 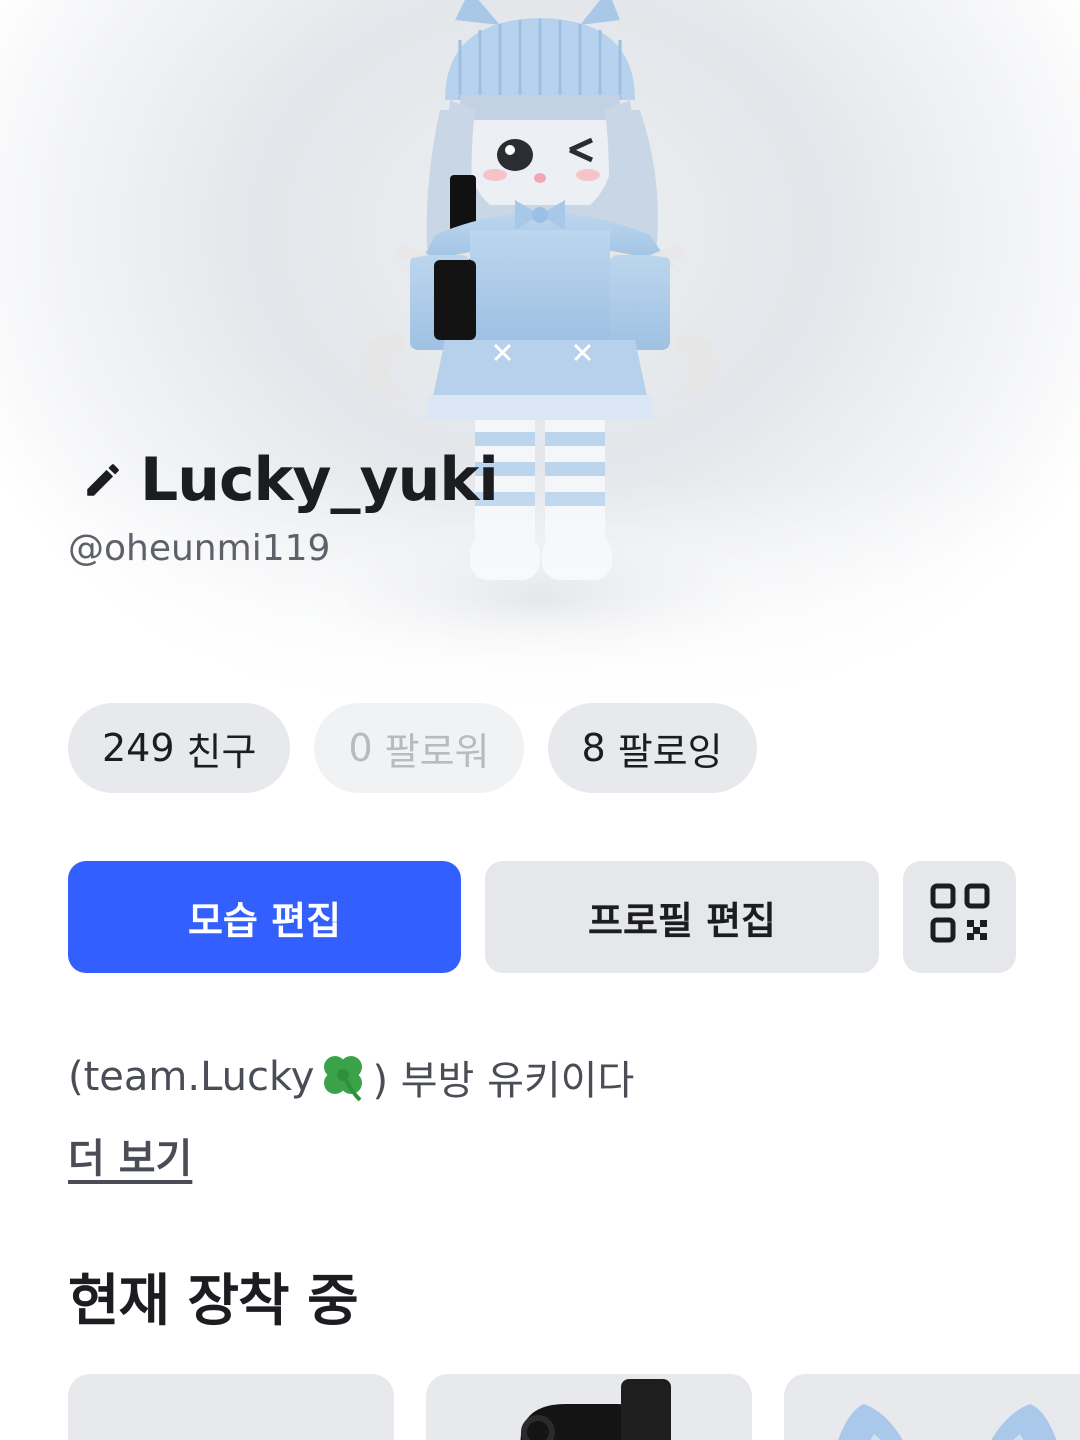 I want to click on blue-cat-ears-icon, so click(x=947, y=1422).